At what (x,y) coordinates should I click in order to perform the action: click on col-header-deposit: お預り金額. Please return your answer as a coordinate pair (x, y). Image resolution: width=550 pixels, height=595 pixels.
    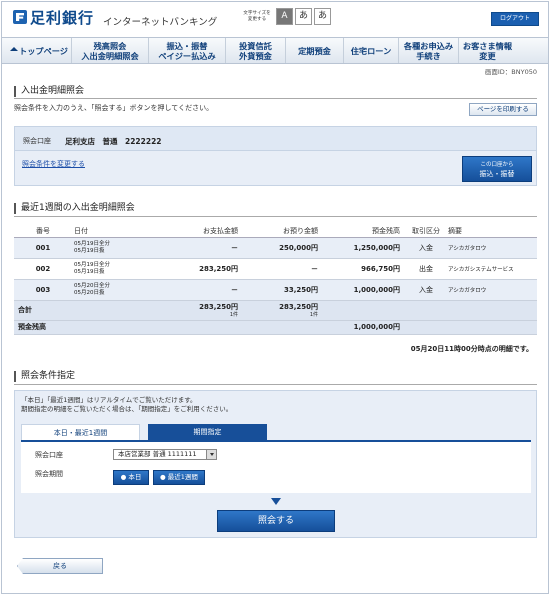
    Looking at the image, I should click on (284, 231).